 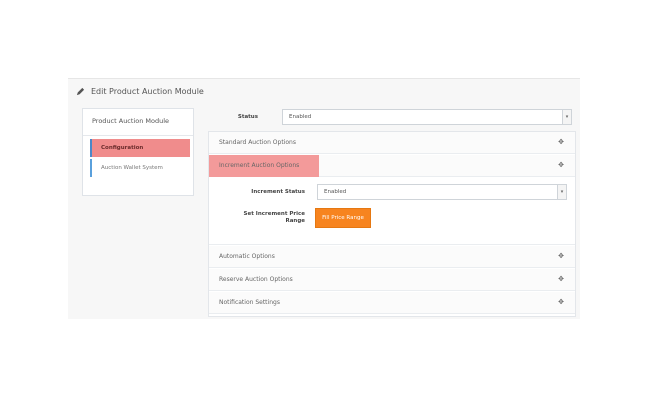 I want to click on price-range-label-line1: Set Increment Price, so click(x=274, y=214).